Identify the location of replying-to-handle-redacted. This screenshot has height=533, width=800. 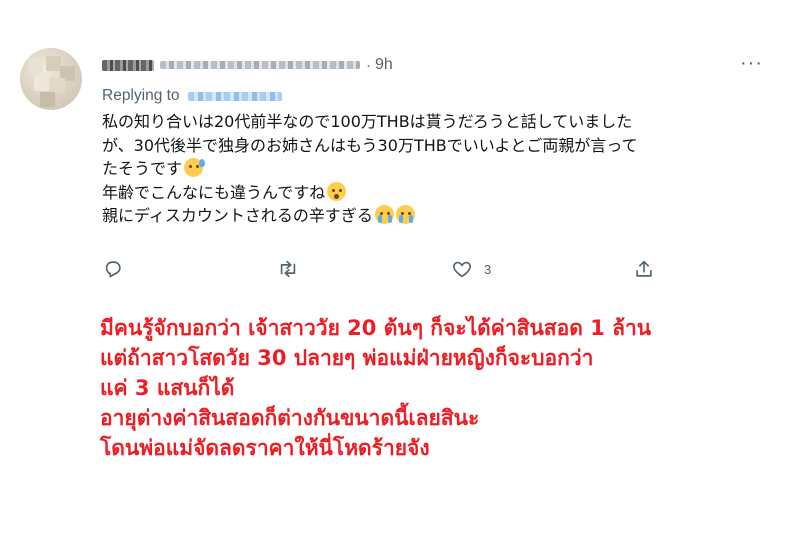
(234, 96).